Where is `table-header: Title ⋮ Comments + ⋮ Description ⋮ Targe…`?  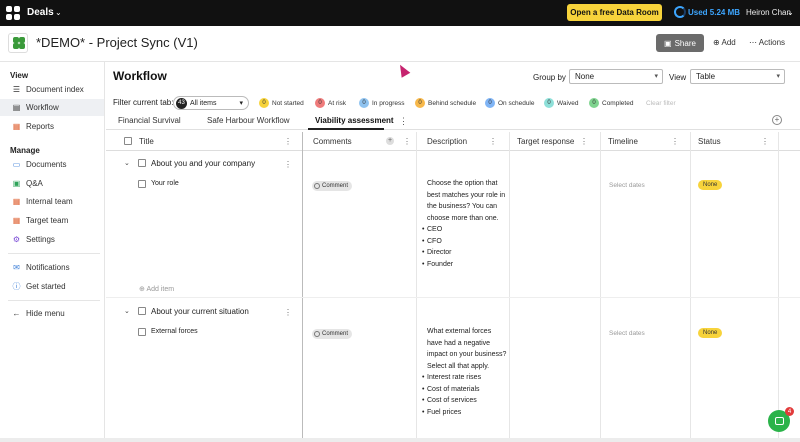
table-header: Title ⋮ Comments + ⋮ Description ⋮ Targe… is located at coordinates (453, 141).